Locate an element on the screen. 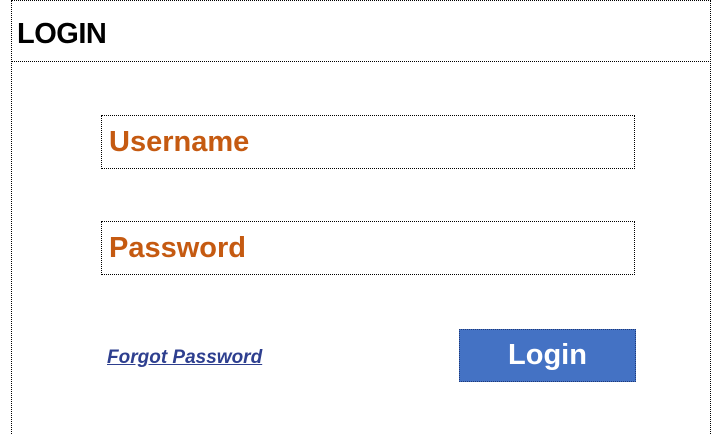  username-field: Username is located at coordinates (368, 142).